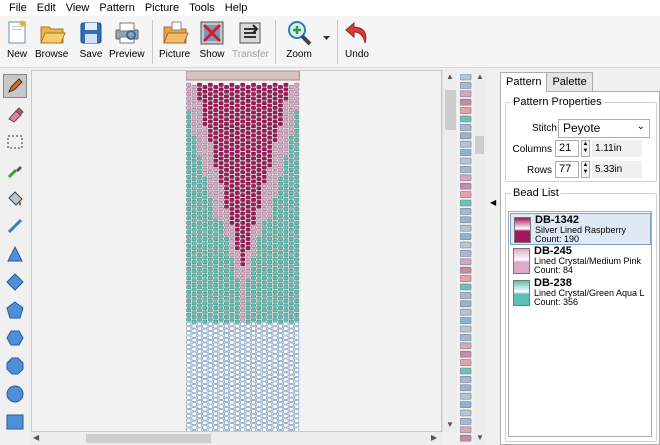 This screenshot has width=660, height=445. Describe the element at coordinates (46, 8) in the screenshot. I see `menu-edit: Edit` at that location.